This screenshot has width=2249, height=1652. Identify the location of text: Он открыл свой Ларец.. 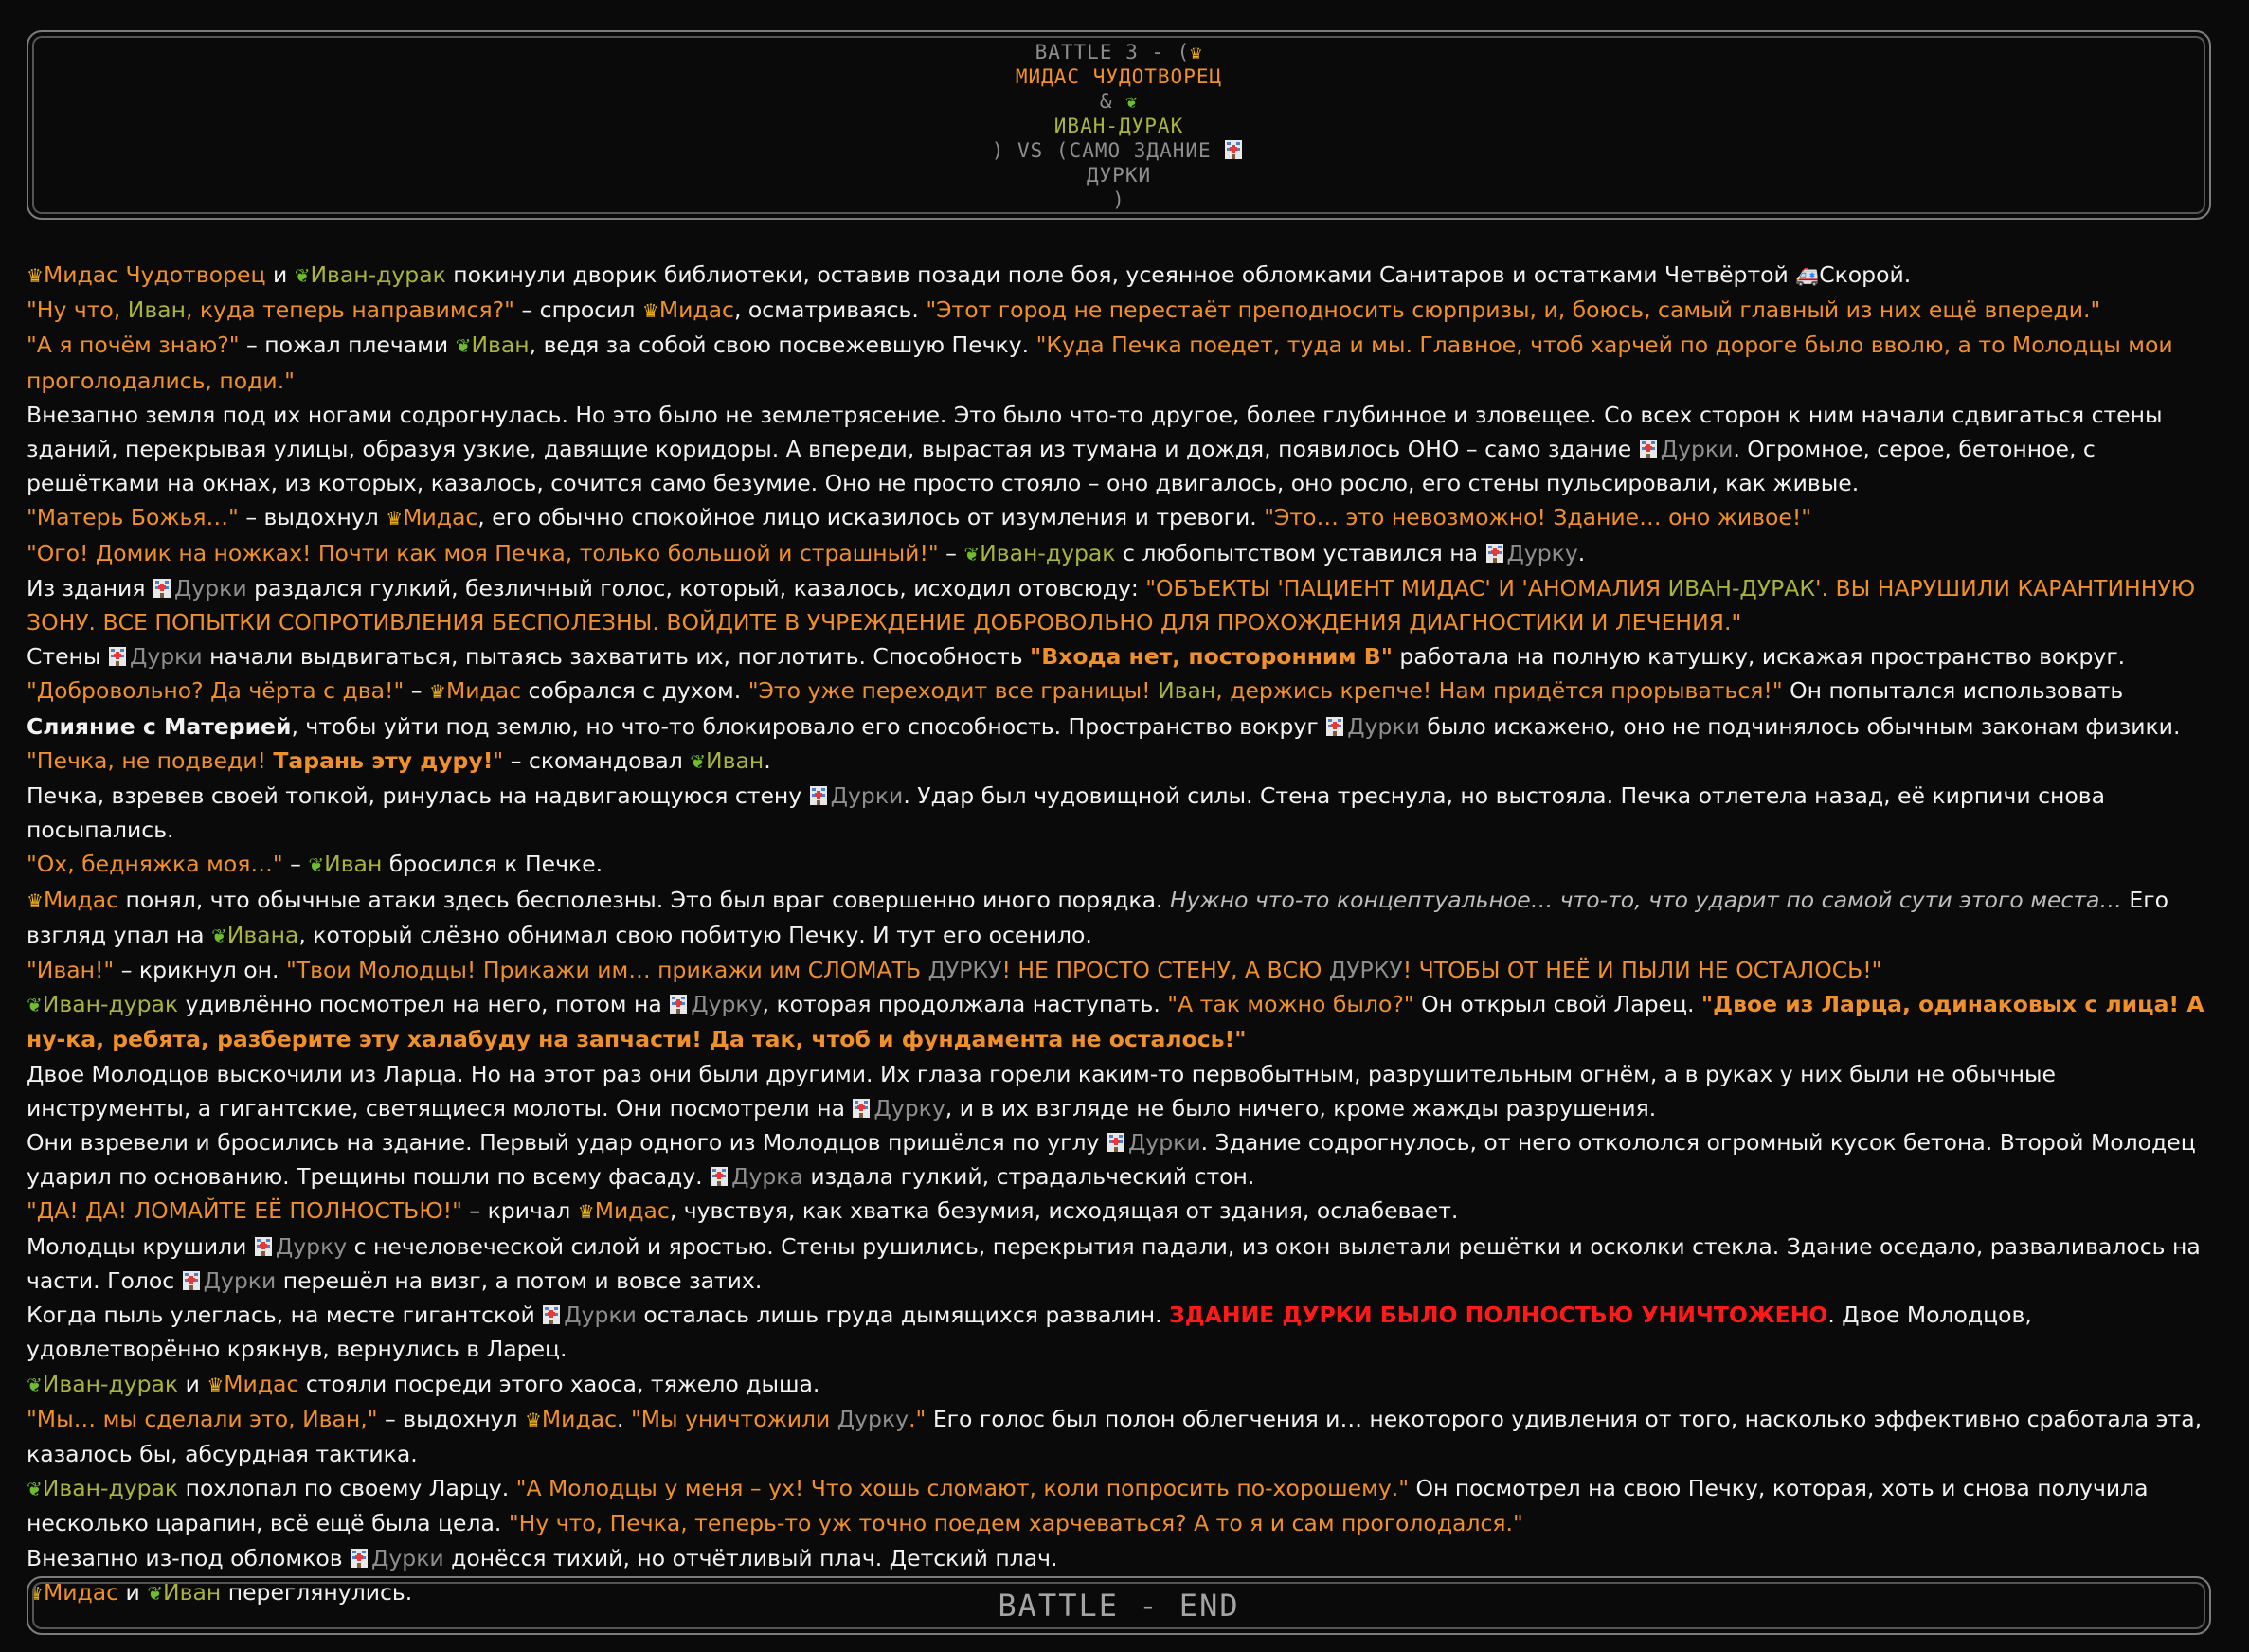
(1557, 1004).